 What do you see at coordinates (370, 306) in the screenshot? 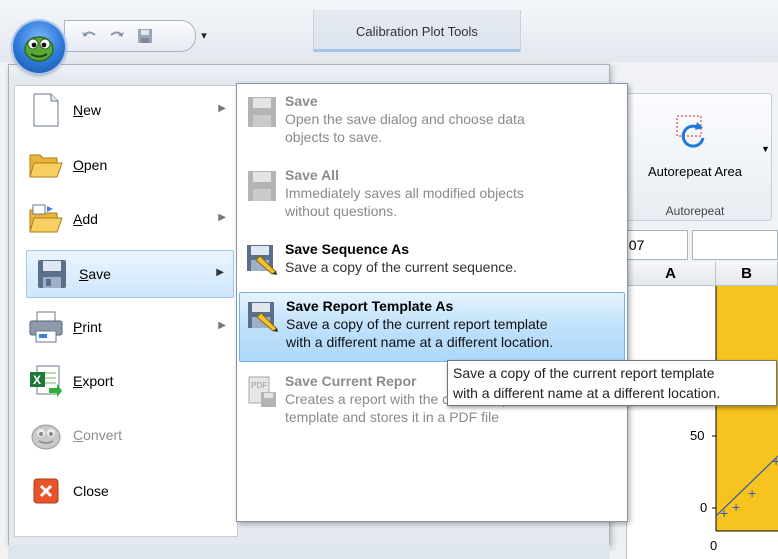
I see `submenu-item-title: Save Report Template As` at bounding box center [370, 306].